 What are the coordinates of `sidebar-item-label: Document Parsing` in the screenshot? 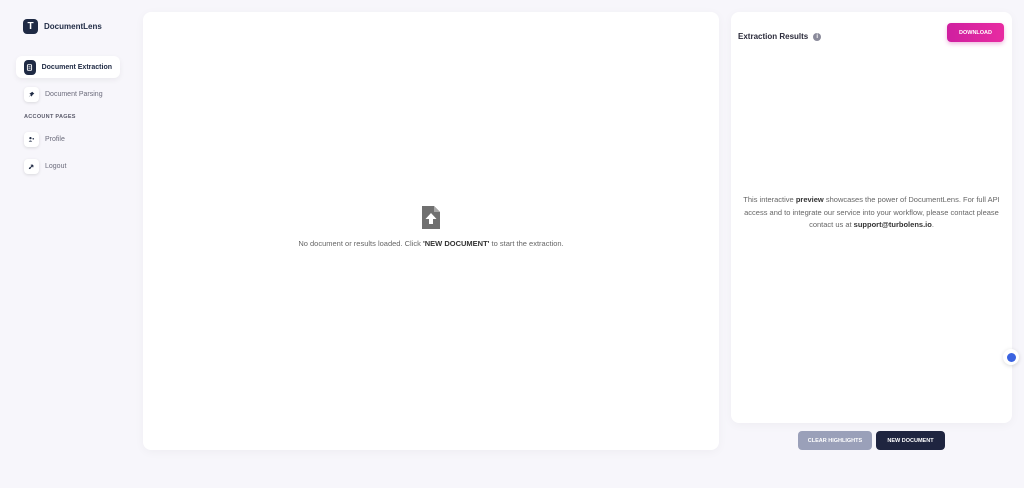 It's located at (74, 94).